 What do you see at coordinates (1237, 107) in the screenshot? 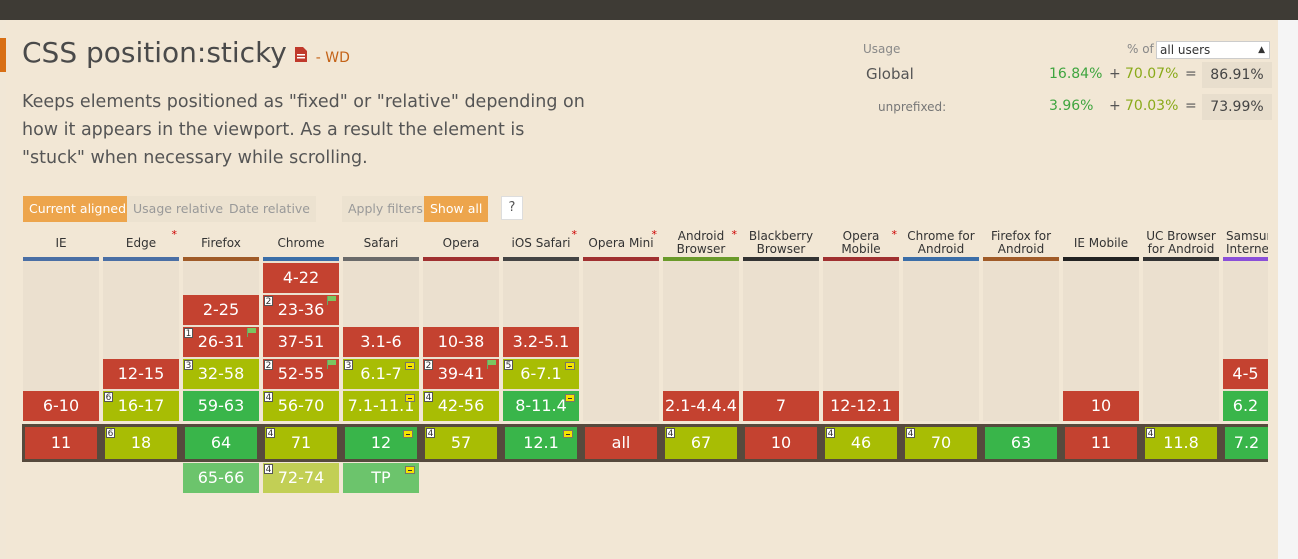
I see `usage-unprefixed-total: 73.99%` at bounding box center [1237, 107].